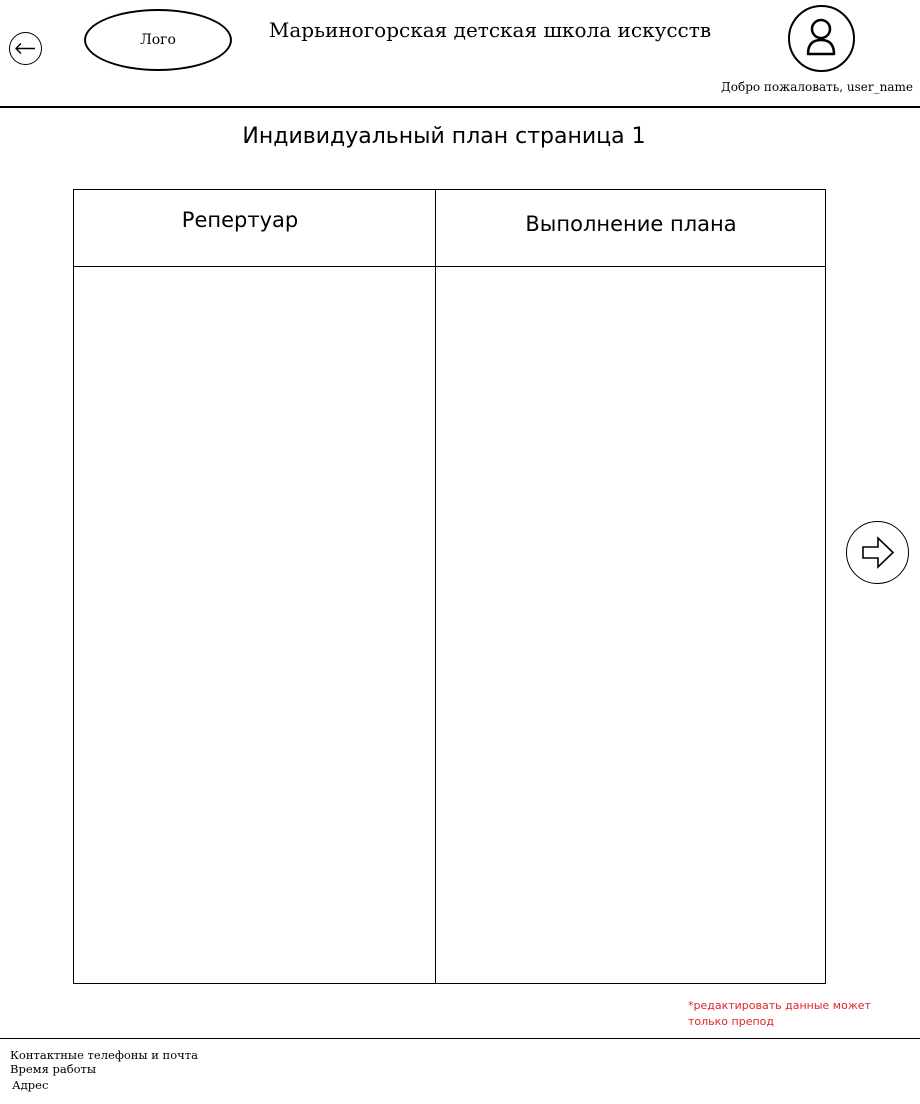 The width and height of the screenshot is (920, 1104). I want to click on page-title: Индивидуальный план страница 1, so click(444, 136).